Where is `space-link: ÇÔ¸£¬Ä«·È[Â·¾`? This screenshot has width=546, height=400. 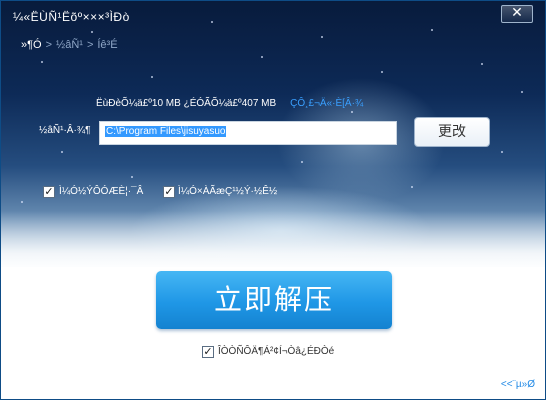
space-link: ÇÔ¸£¬Ä«·È[Â·¾ is located at coordinates (326, 103).